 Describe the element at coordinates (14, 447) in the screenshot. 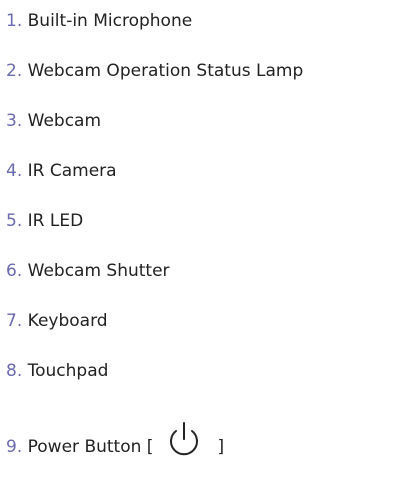

I see `item-number: 9.` at that location.